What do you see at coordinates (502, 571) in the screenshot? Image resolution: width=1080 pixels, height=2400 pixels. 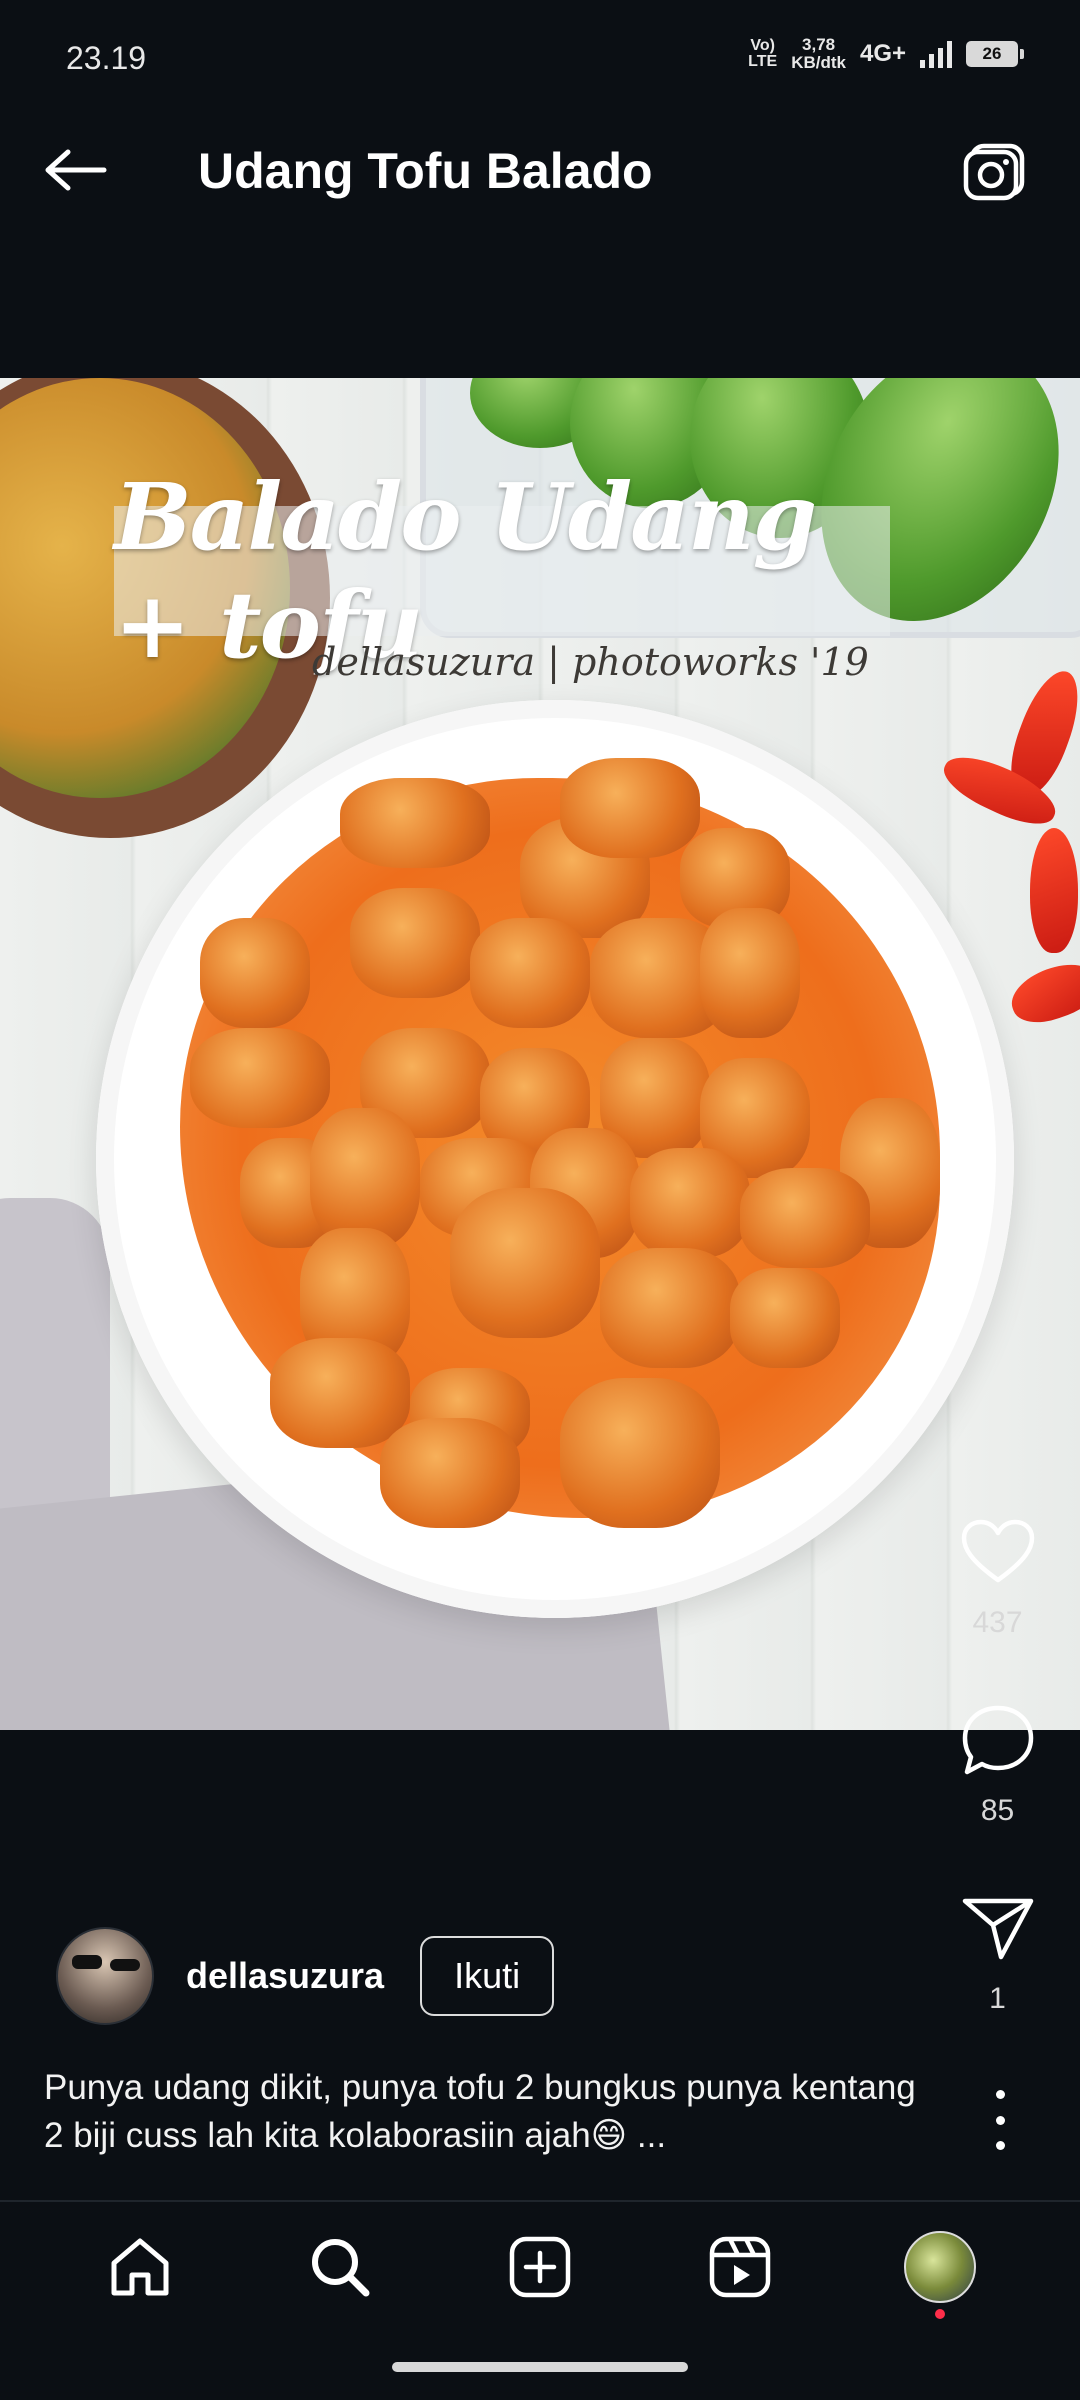 I see `image-overlay-title: Balado Udang + tofu` at bounding box center [502, 571].